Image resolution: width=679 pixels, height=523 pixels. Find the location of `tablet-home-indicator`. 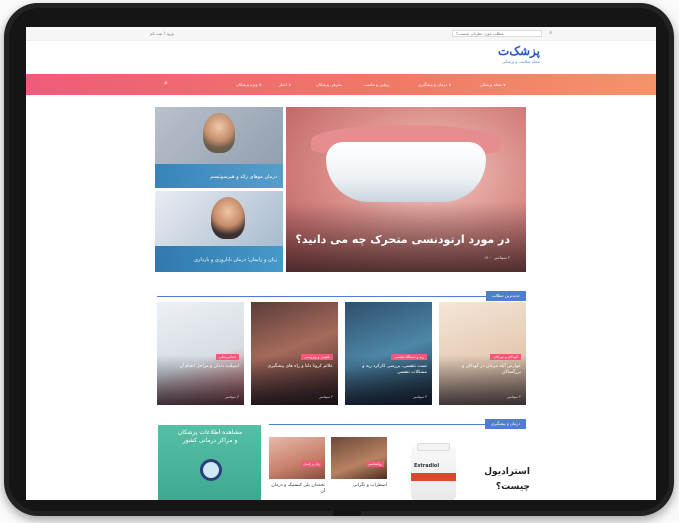

tablet-home-indicator is located at coordinates (347, 513).